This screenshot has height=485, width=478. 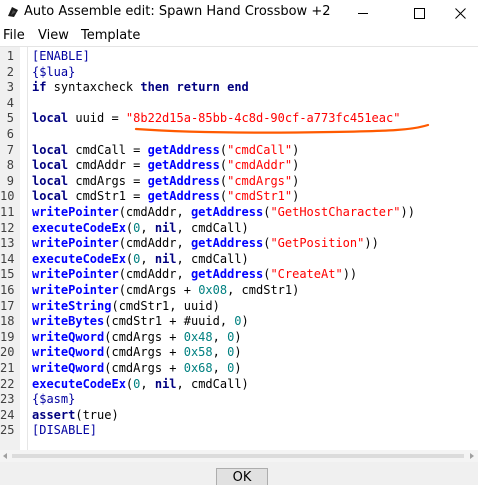 What do you see at coordinates (53, 400) in the screenshot?
I see `code-text: {$asm}` at bounding box center [53, 400].